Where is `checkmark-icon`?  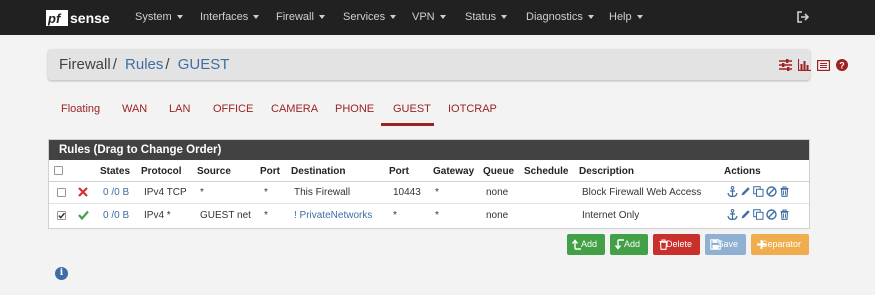
checkmark-icon is located at coordinates (62, 215).